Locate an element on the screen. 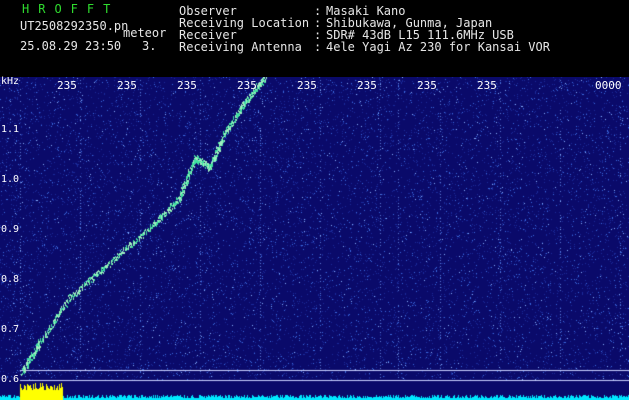 This screenshot has width=629, height=400. frequency-unit-label: kHz is located at coordinates (10, 81).